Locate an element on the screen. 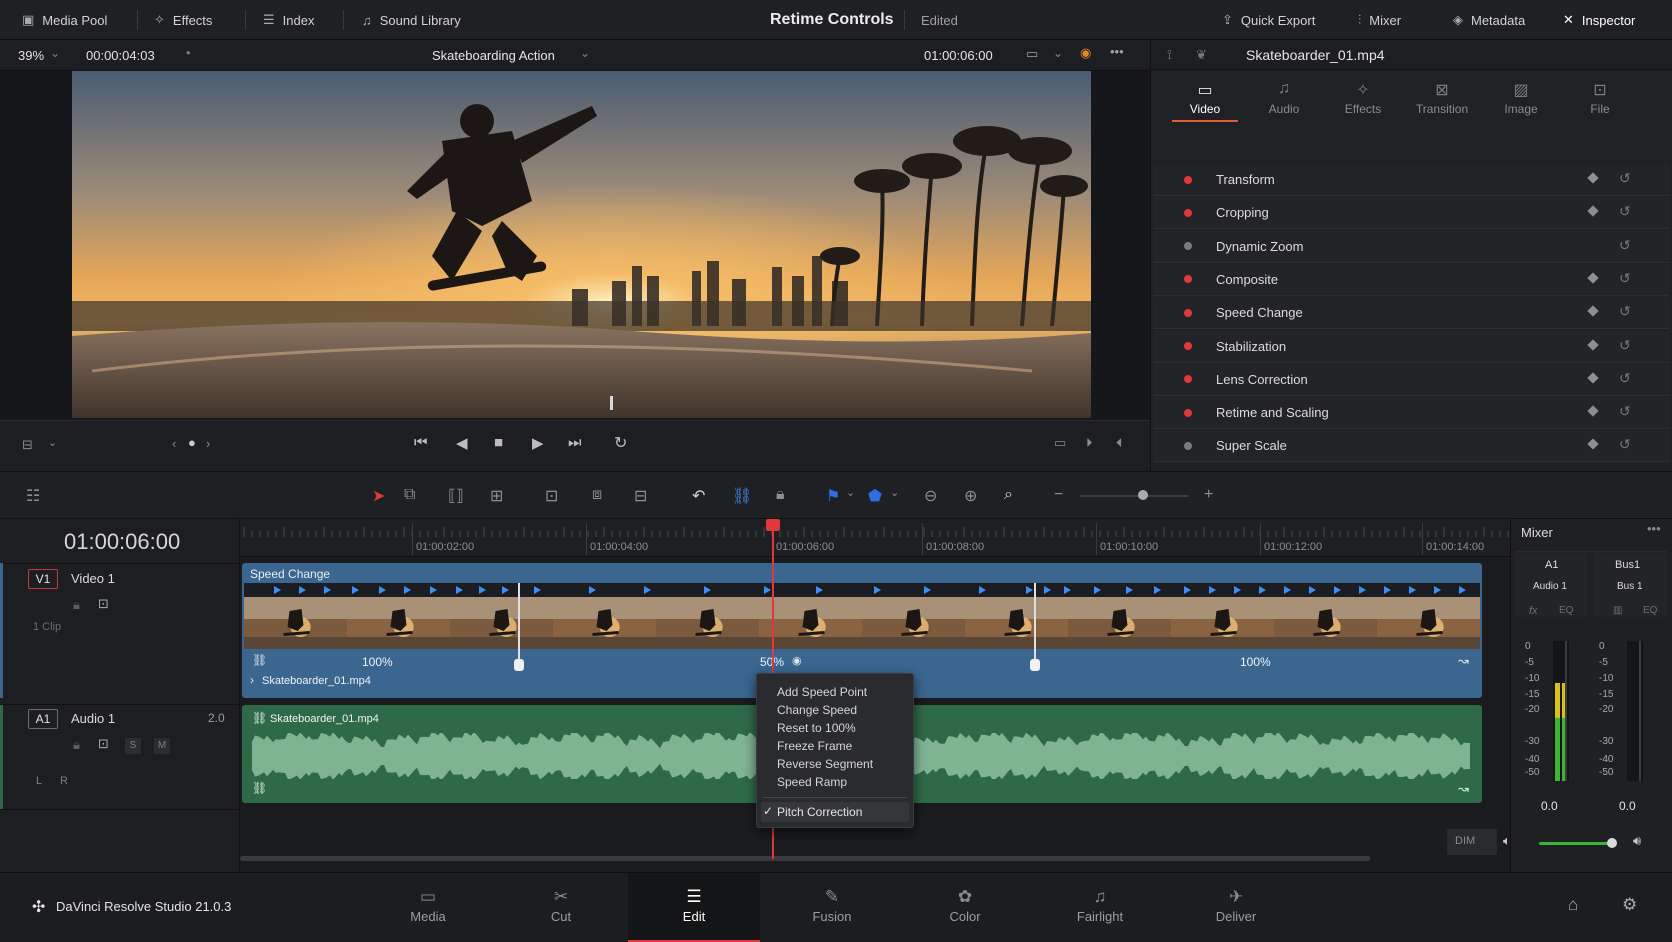  mixer-button: ⫶ Mixer is located at coordinates (1379, 20).